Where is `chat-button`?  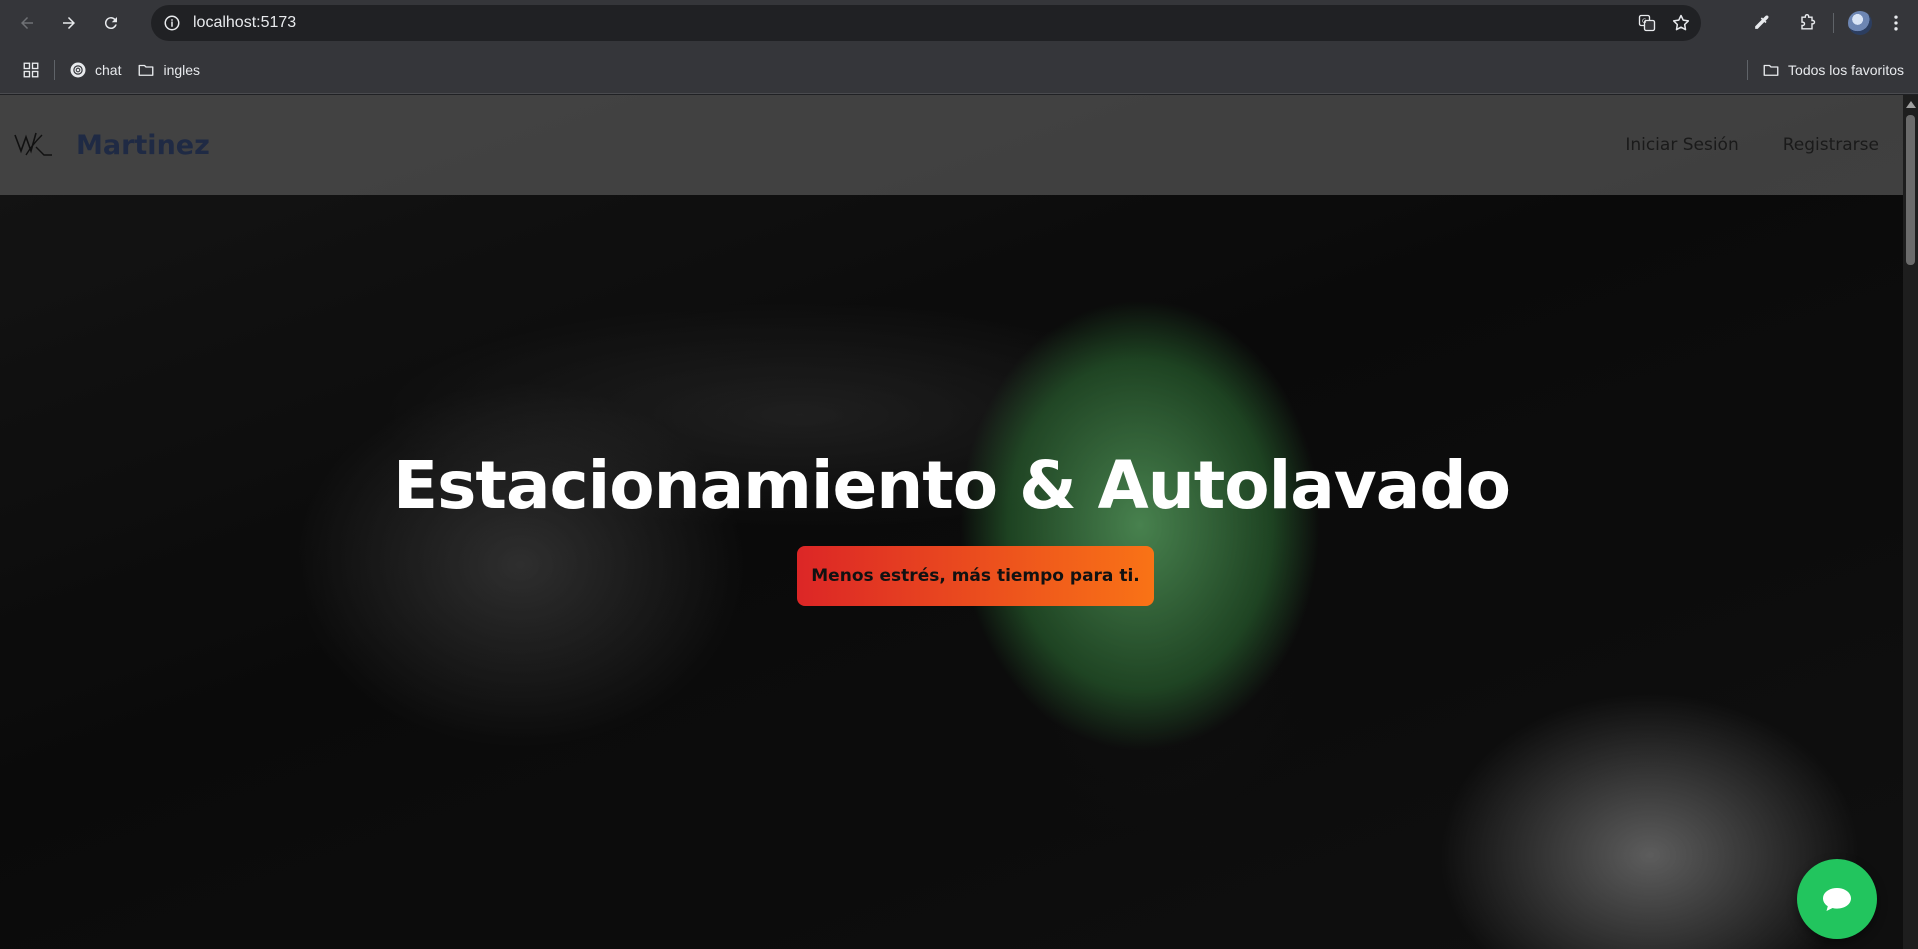 chat-button is located at coordinates (1837, 899).